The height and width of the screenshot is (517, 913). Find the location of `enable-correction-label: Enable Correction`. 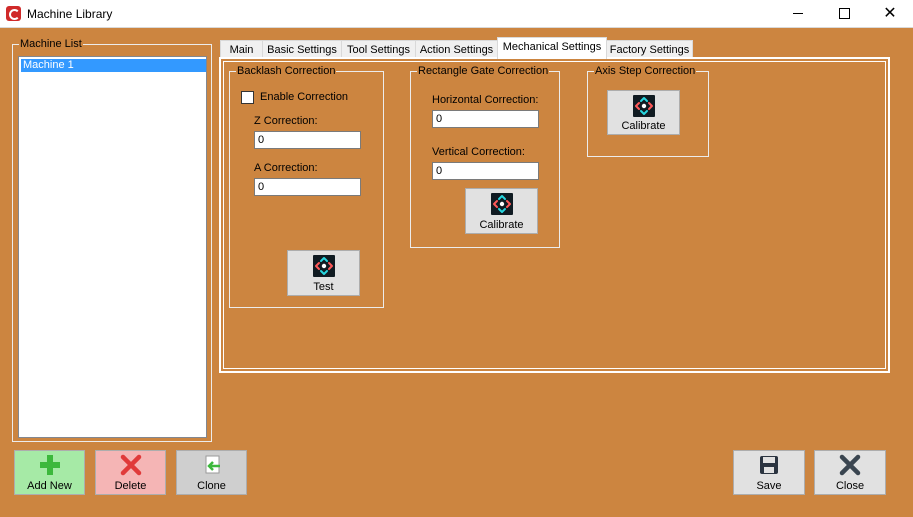

enable-correction-label: Enable Correction is located at coordinates (304, 97).